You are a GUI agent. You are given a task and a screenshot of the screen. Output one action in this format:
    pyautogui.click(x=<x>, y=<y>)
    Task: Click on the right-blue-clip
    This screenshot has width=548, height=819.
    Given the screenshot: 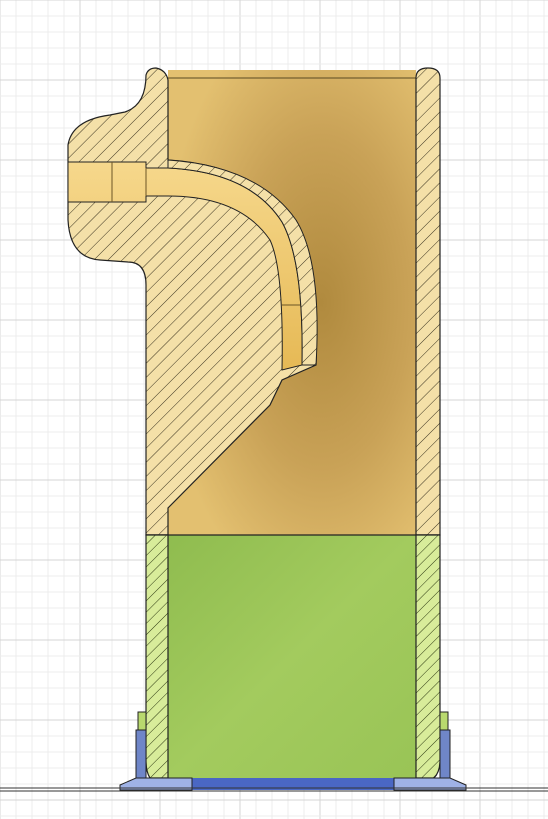 What is the action you would take?
    pyautogui.click(x=445, y=755)
    